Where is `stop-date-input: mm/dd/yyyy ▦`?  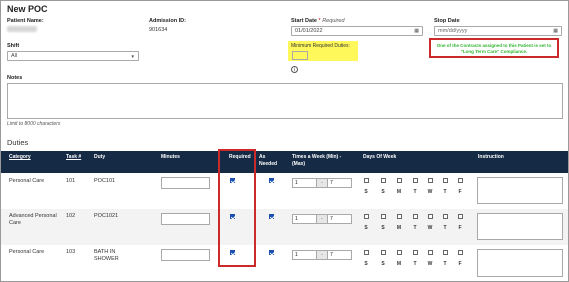 stop-date-input: mm/dd/yyyy ▦ is located at coordinates (498, 31).